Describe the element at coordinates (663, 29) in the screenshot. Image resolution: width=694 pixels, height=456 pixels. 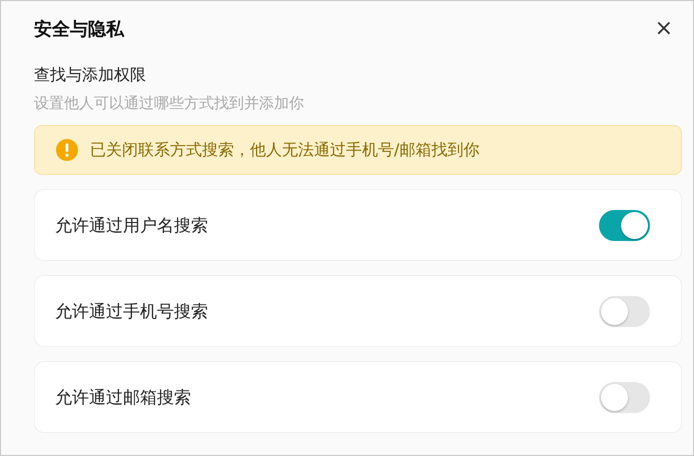
I see `close-button: ×` at that location.